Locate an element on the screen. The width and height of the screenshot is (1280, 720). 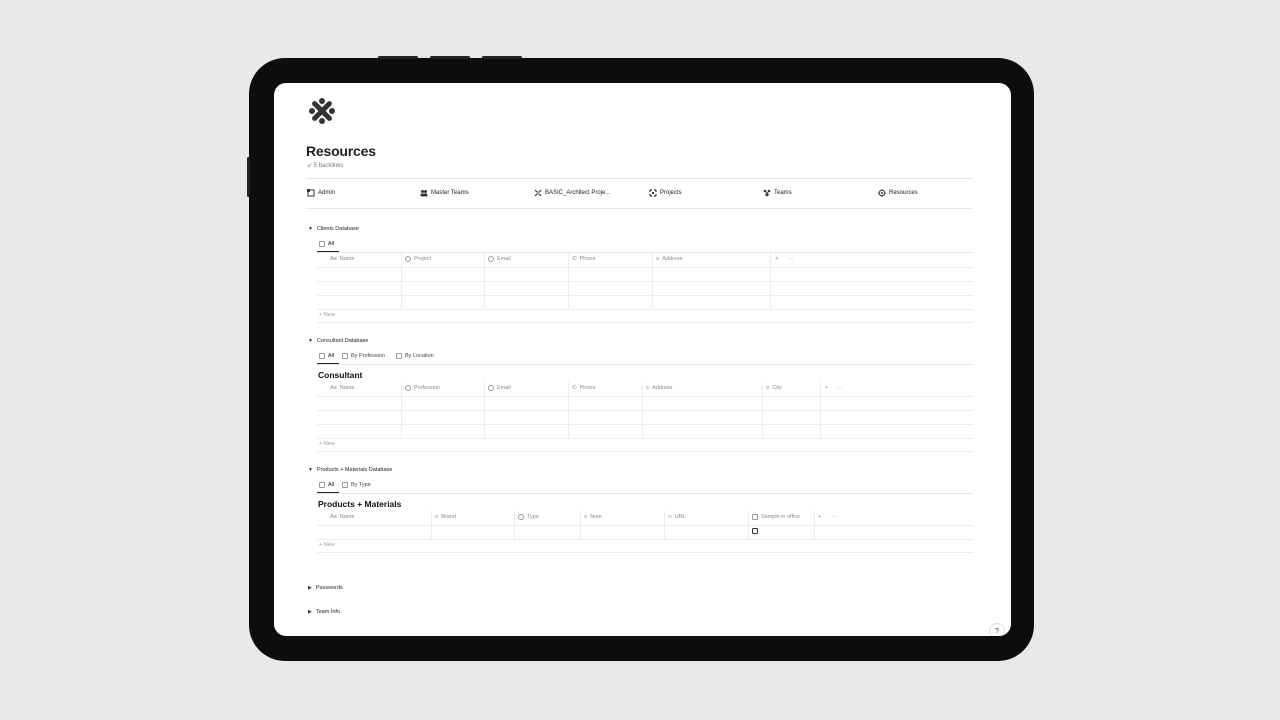
plus-icon: + is located at coordinates (820, 517).